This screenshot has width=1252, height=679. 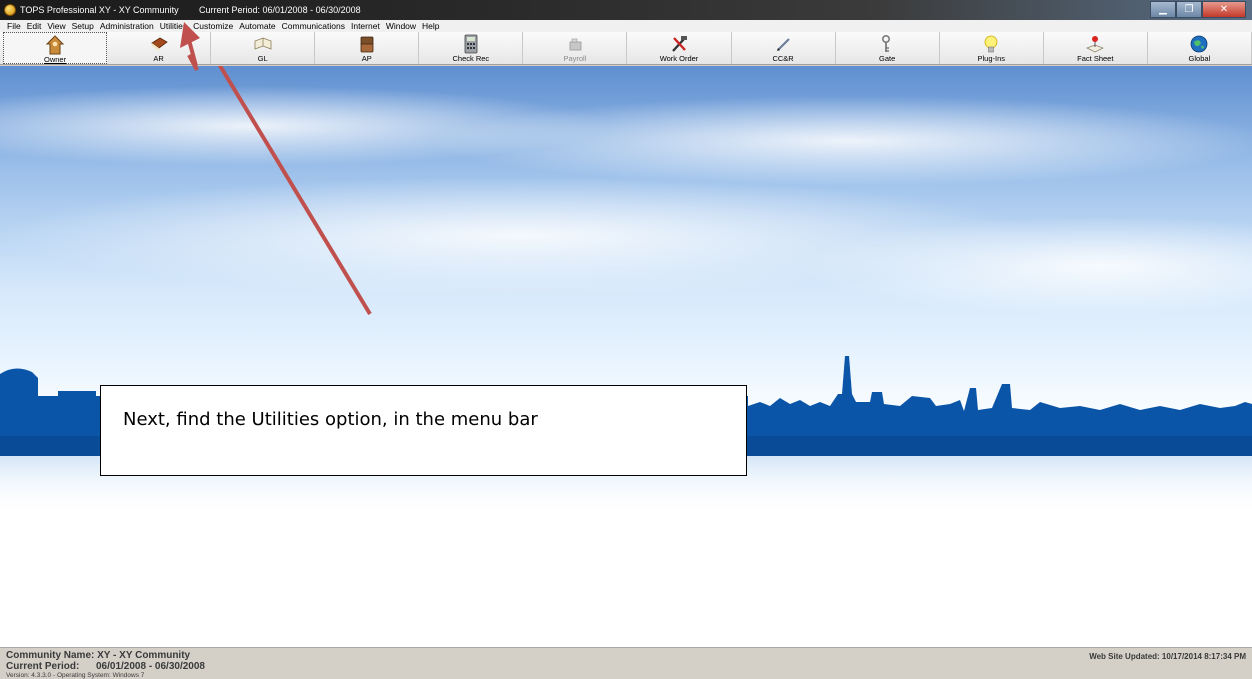 I want to click on fact-sheet-label: Fact Sheet, so click(x=1095, y=58).